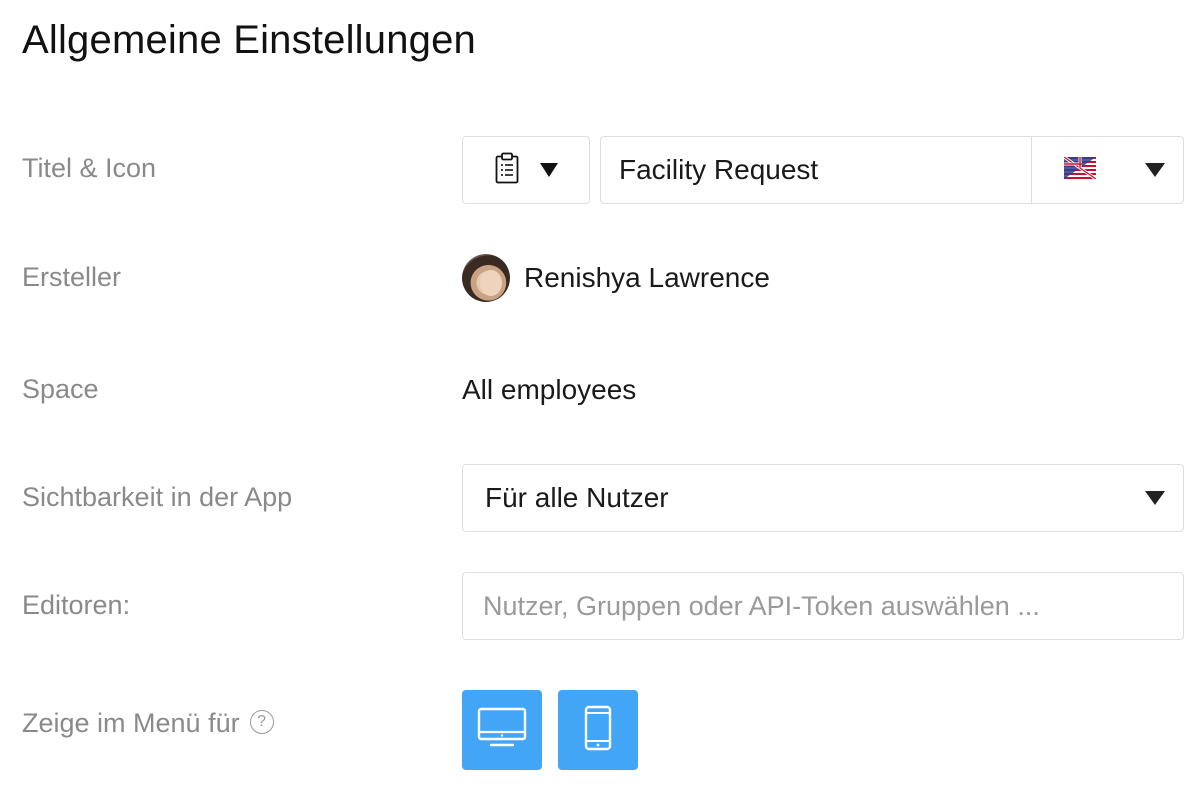  I want to click on desktop-toggle-button, so click(502, 730).